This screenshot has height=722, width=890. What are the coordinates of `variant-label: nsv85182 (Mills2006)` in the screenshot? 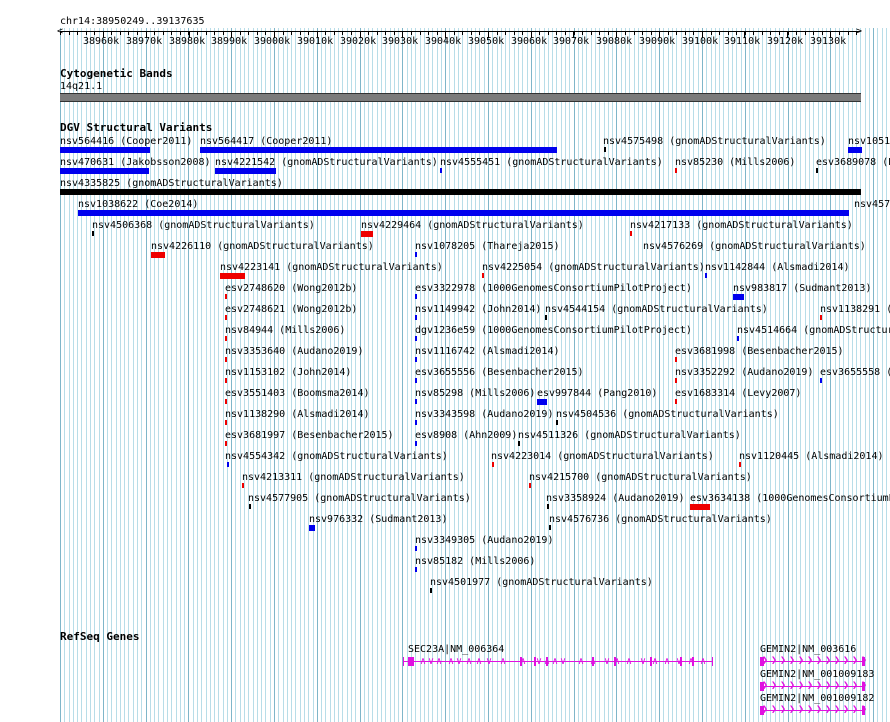 It's located at (475, 561).